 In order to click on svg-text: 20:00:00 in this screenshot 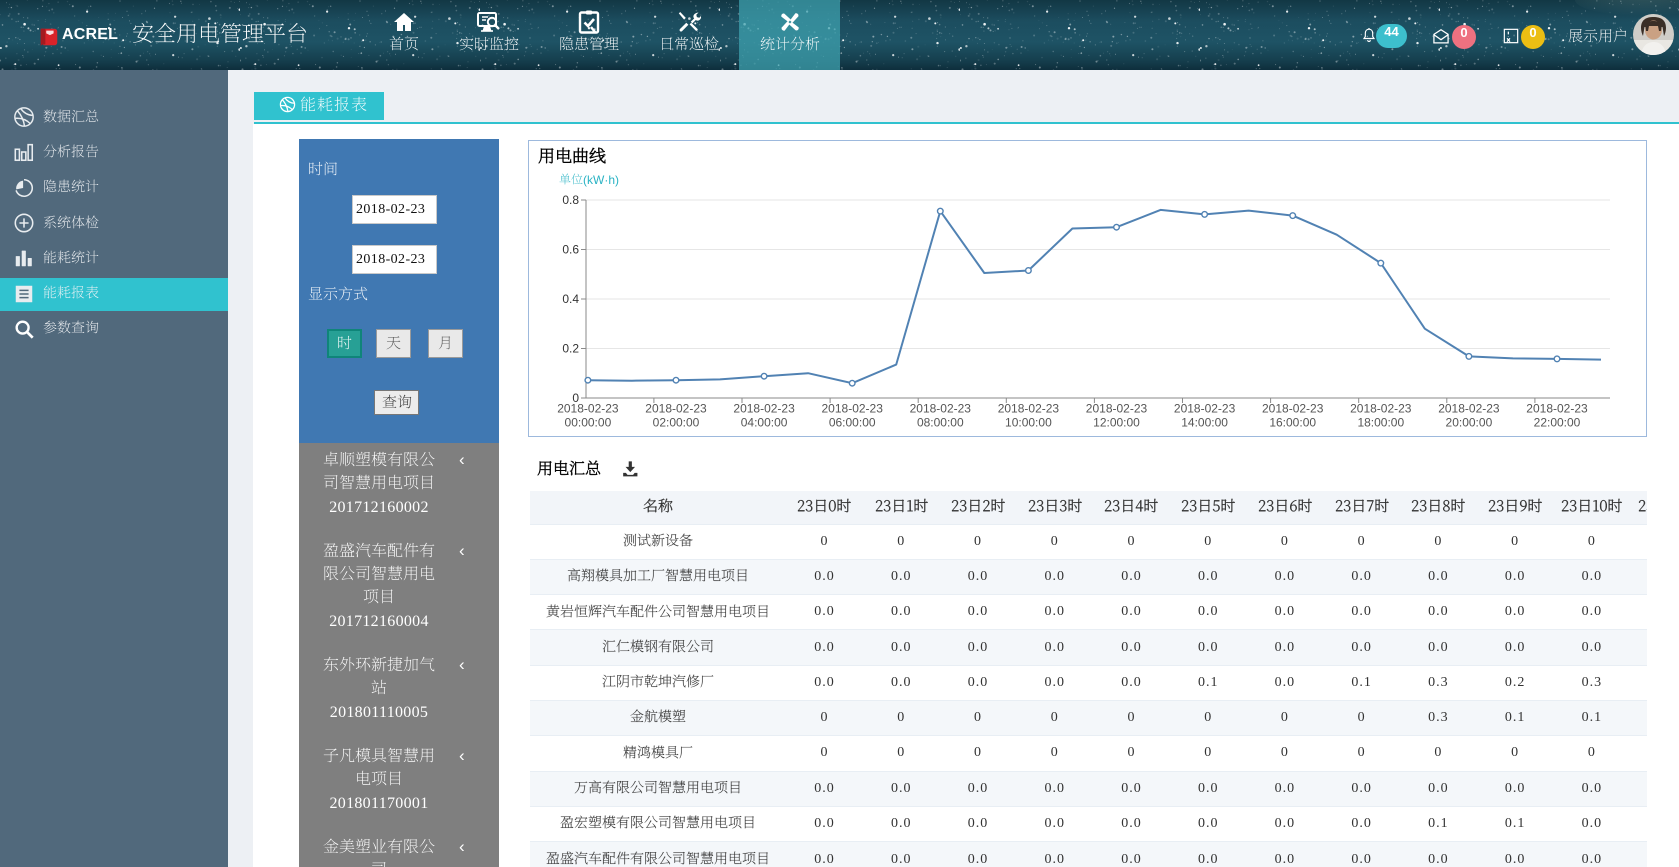, I will do `click(1469, 423)`.